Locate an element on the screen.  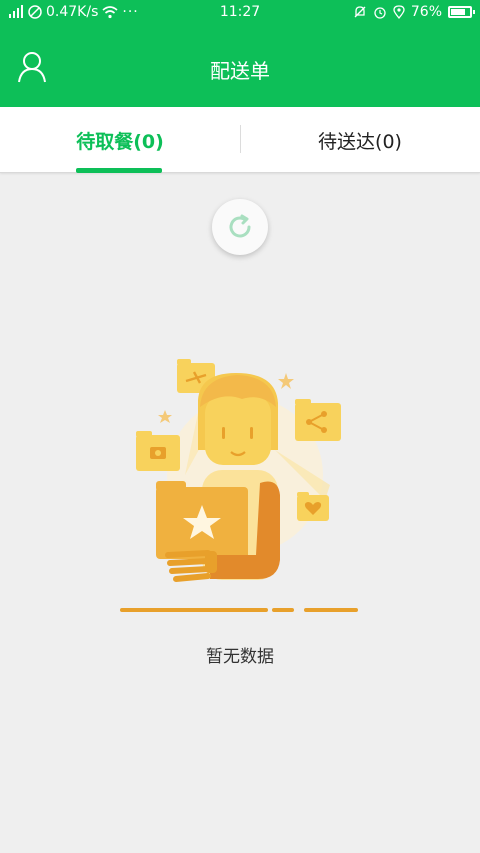
tab-pending-delivery: 待送达(0) is located at coordinates (360, 140).